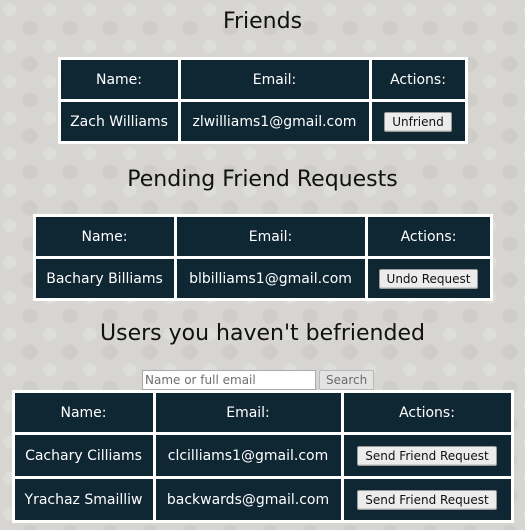  I want to click on others-header-email: Email:, so click(248, 412).